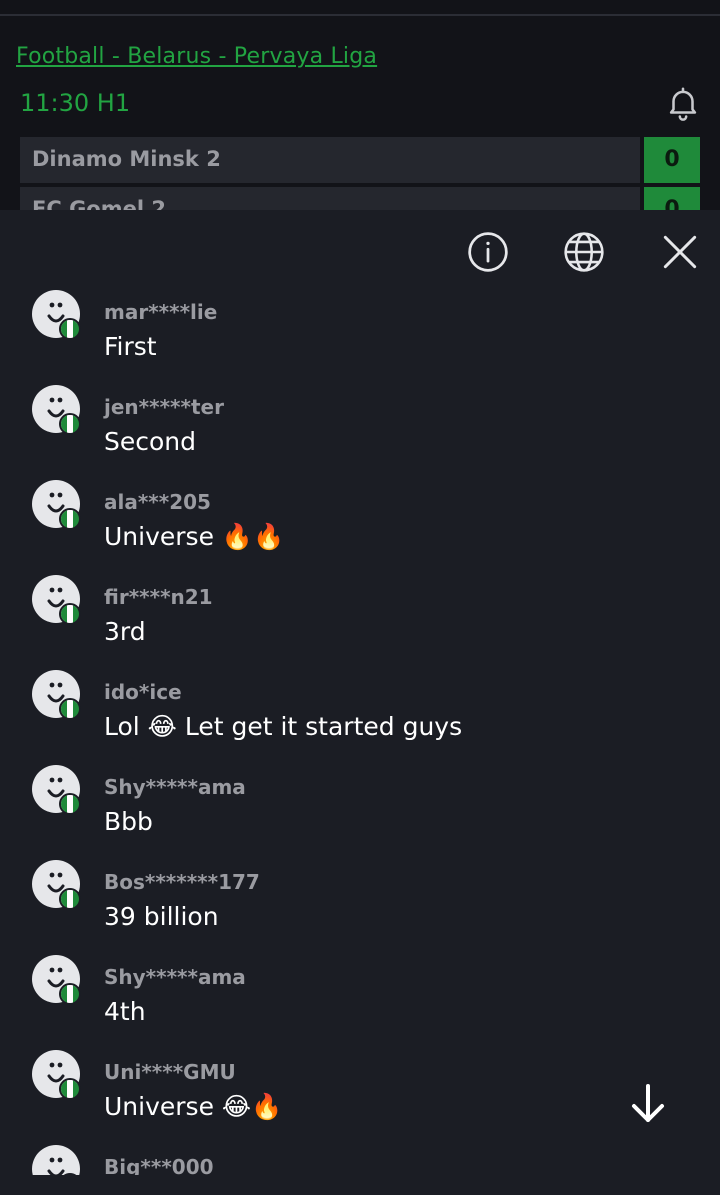 The width and height of the screenshot is (720, 1195). I want to click on info-icon, so click(488, 252).